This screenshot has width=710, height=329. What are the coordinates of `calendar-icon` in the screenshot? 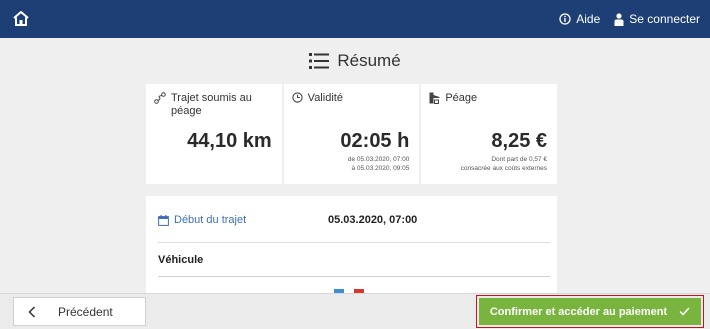 It's located at (163, 220).